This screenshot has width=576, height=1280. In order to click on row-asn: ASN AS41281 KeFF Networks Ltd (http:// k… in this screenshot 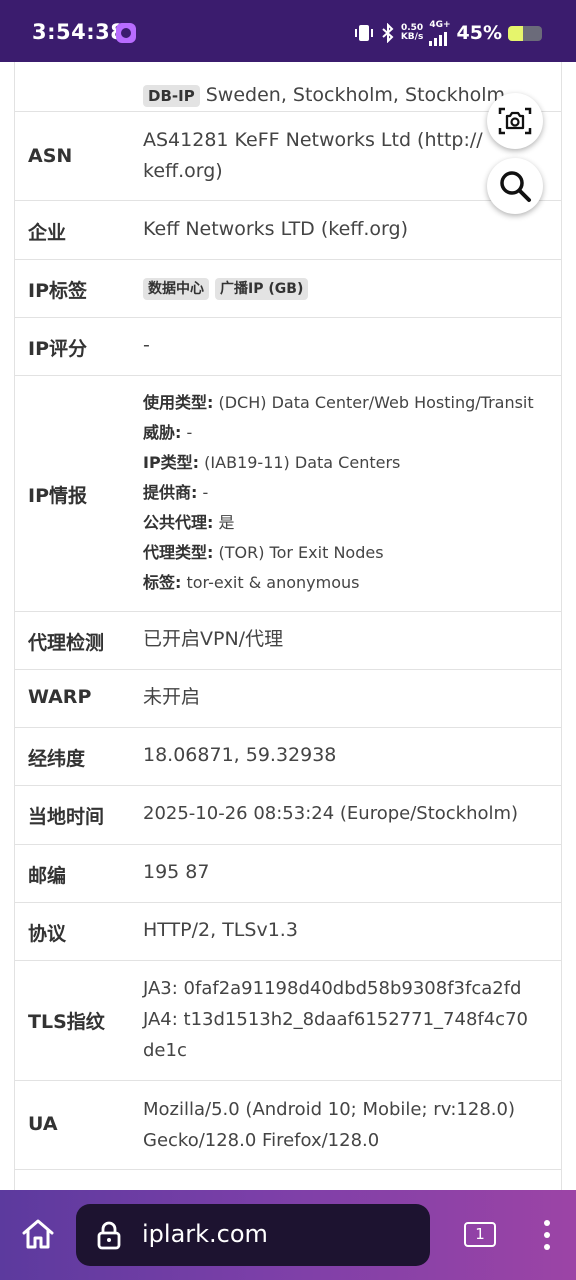, I will do `click(288, 156)`.